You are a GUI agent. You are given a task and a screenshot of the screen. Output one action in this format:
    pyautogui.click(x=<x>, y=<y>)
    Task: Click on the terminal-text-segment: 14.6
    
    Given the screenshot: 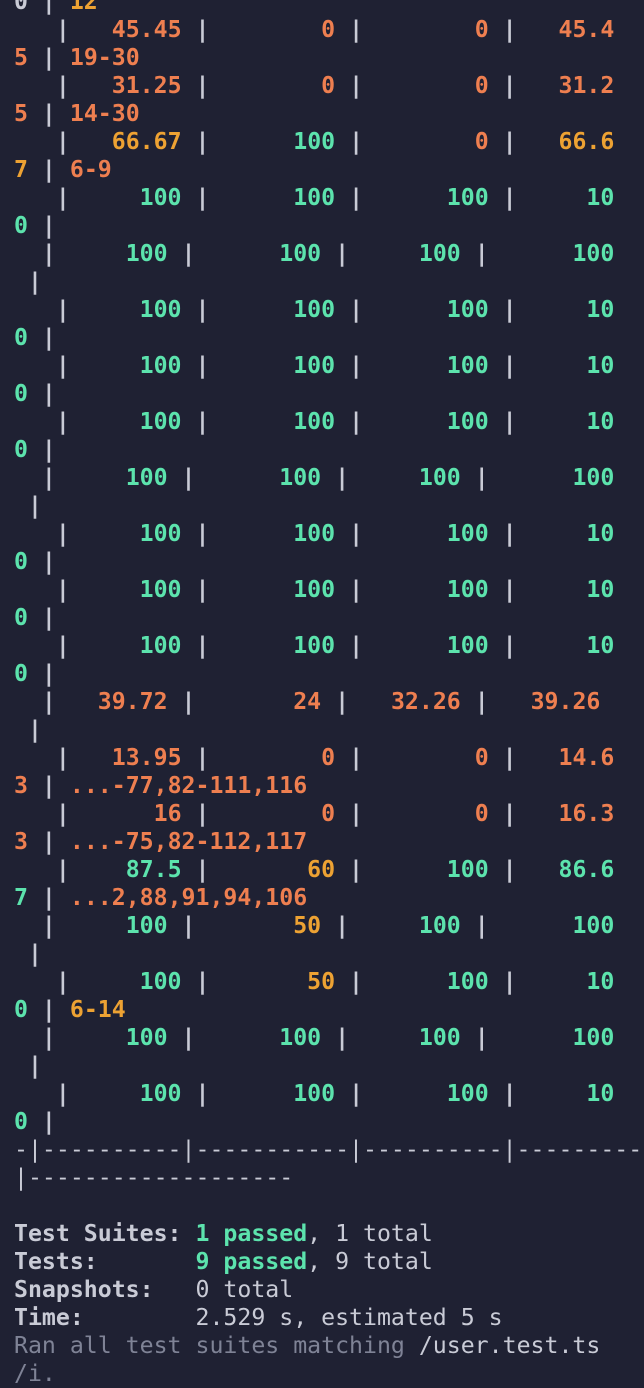 What is the action you would take?
    pyautogui.click(x=586, y=757)
    